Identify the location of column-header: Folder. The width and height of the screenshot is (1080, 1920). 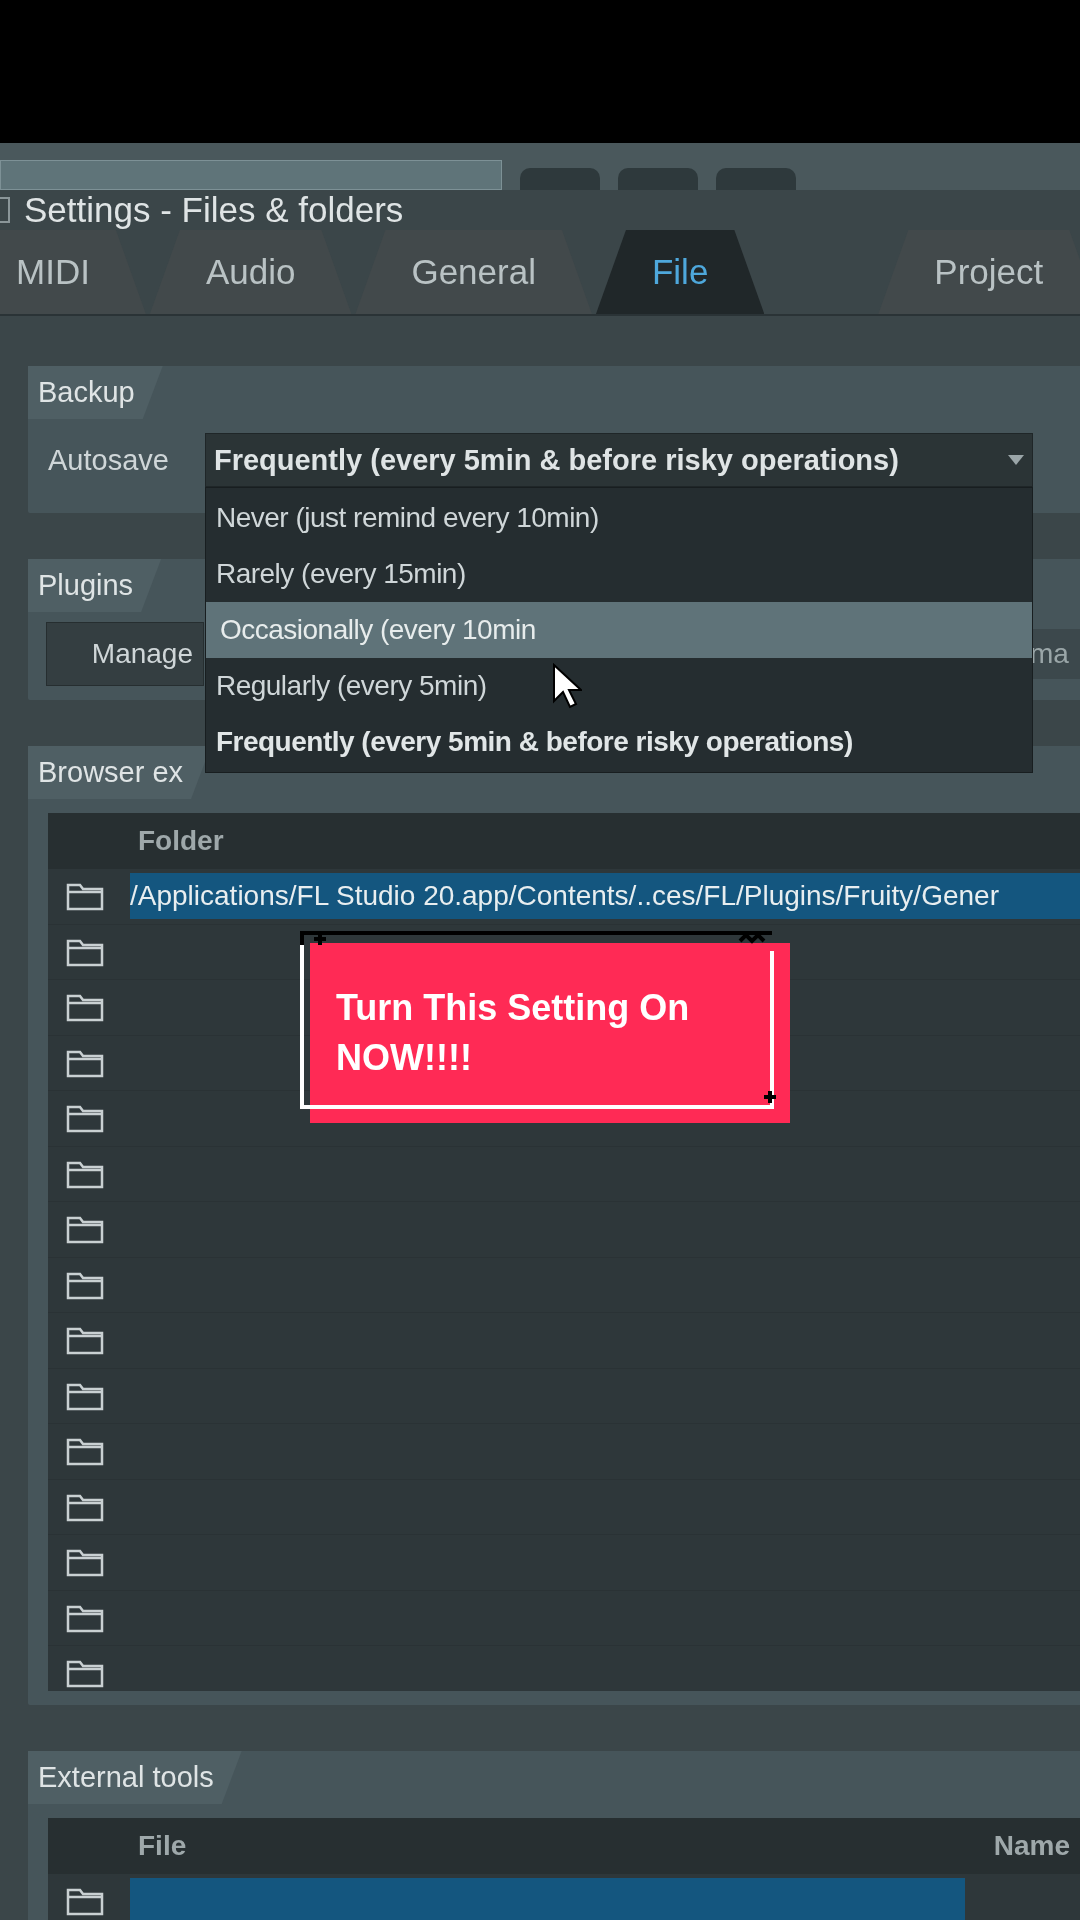
(181, 841).